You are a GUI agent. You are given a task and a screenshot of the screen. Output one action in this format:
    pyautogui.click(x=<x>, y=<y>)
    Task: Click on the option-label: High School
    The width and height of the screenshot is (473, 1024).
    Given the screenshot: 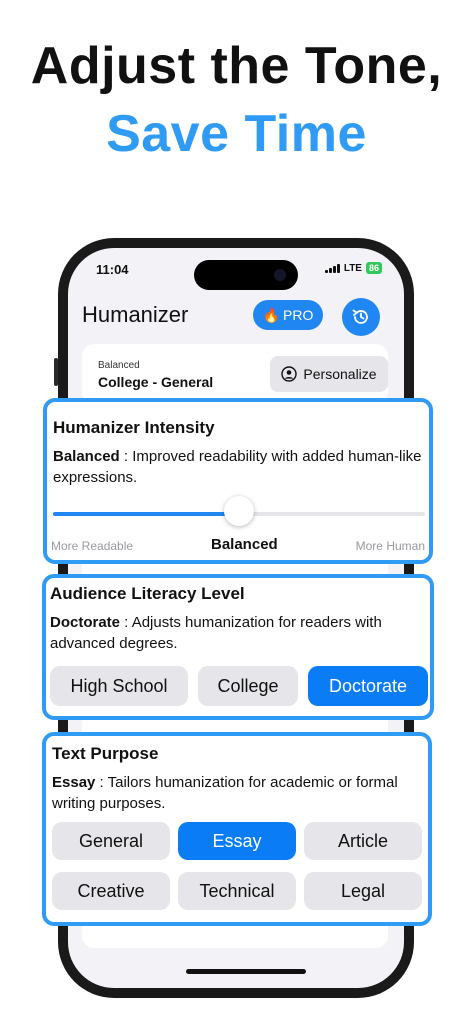 What is the action you would take?
    pyautogui.click(x=119, y=685)
    